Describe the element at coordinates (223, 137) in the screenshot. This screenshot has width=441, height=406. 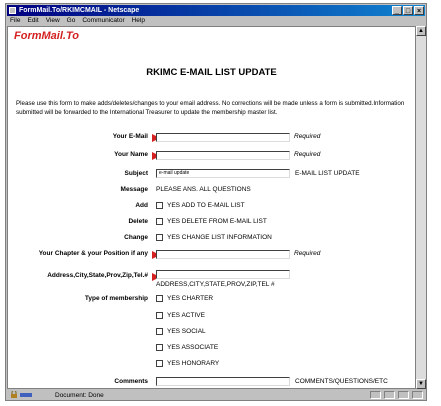
I see `email-field` at that location.